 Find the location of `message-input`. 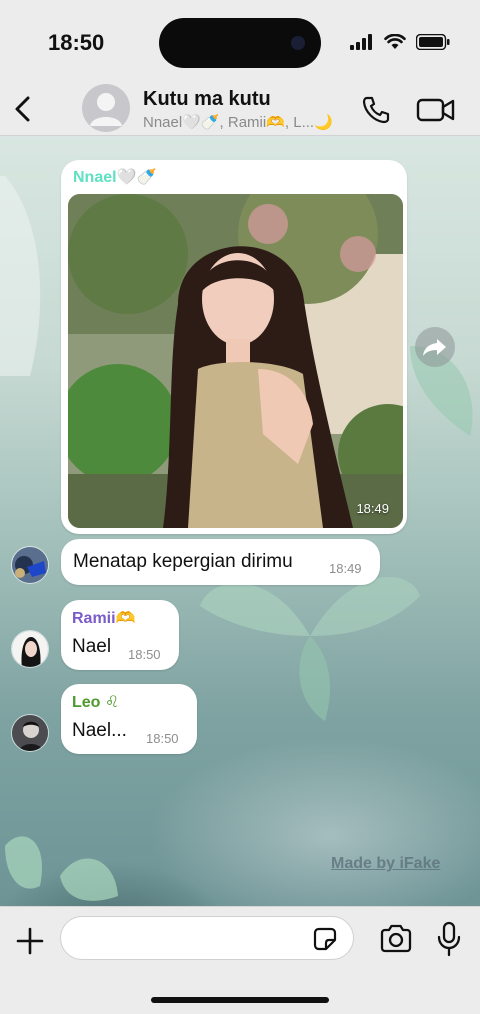

message-input is located at coordinates (207, 938).